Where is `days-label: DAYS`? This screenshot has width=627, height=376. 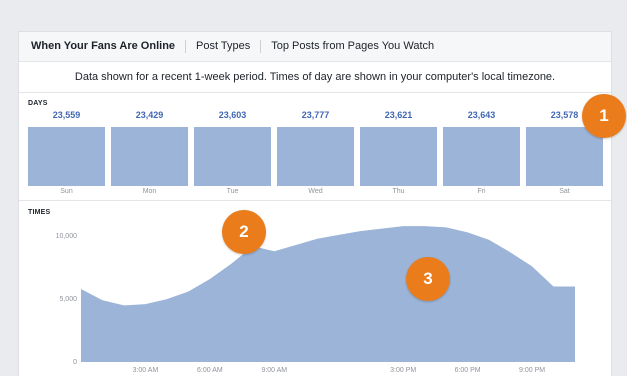 days-label: DAYS is located at coordinates (38, 103).